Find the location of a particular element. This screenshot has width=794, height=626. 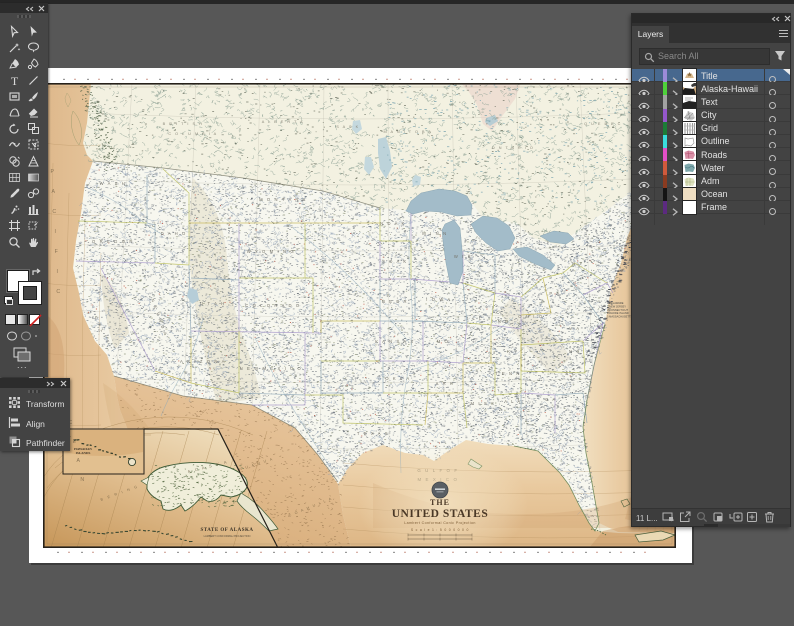

svg-text: M I N N is located at coordinates (434, 233).